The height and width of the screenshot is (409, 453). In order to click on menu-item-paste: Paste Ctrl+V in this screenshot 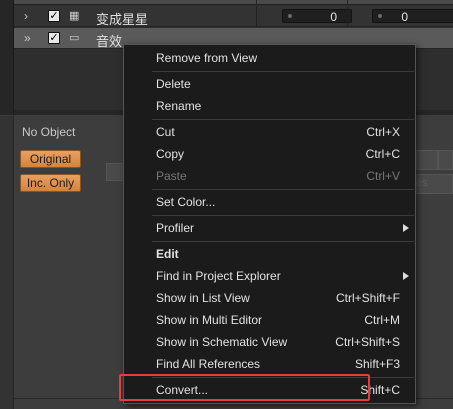, I will do `click(269, 176)`.